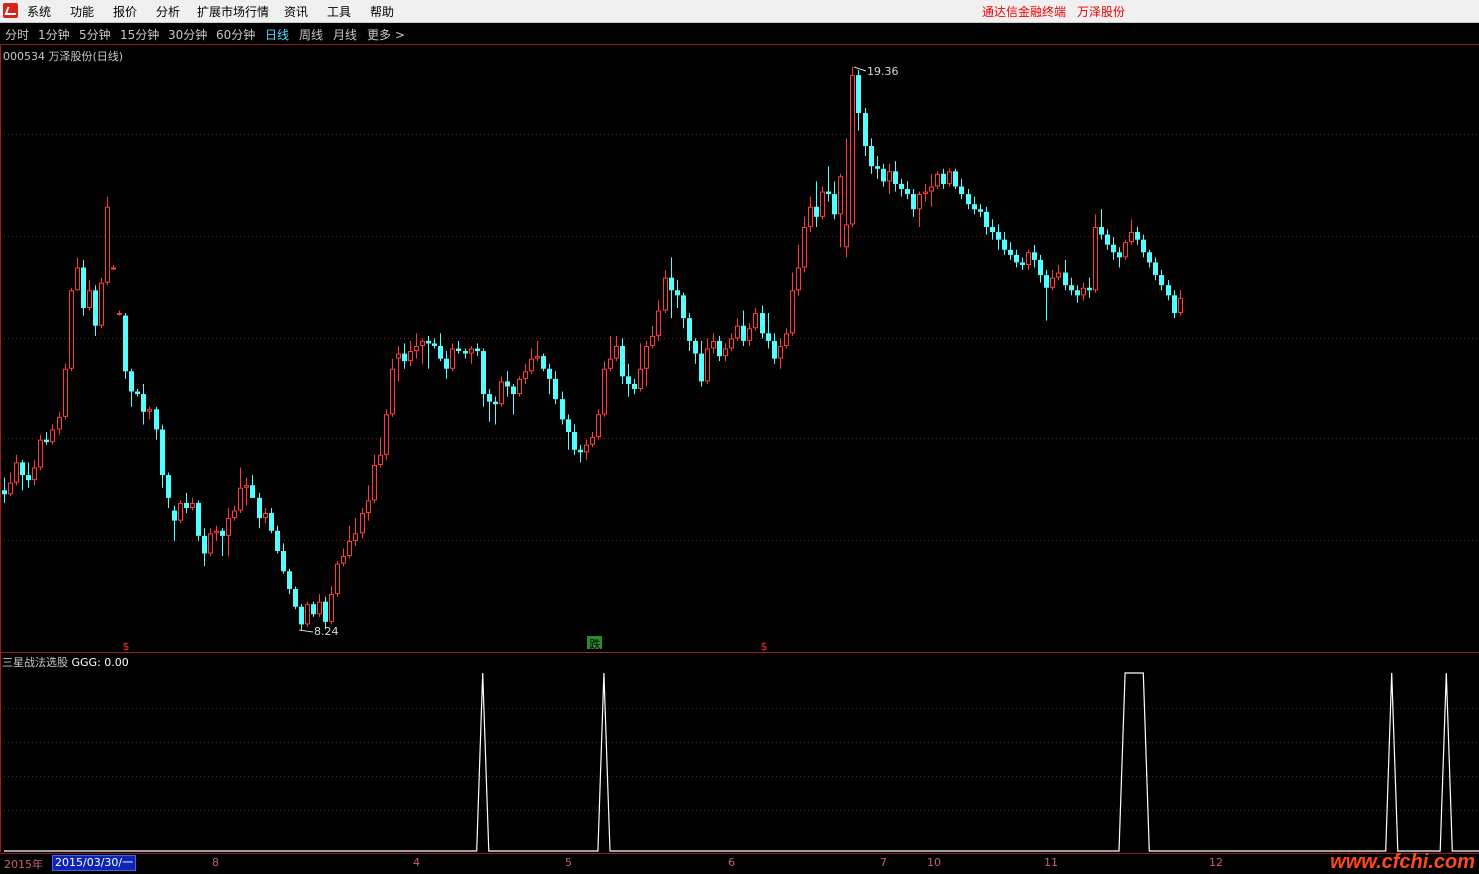 Image resolution: width=1479 pixels, height=874 pixels. What do you see at coordinates (345, 34) in the screenshot?
I see `period-monthly: 月线` at bounding box center [345, 34].